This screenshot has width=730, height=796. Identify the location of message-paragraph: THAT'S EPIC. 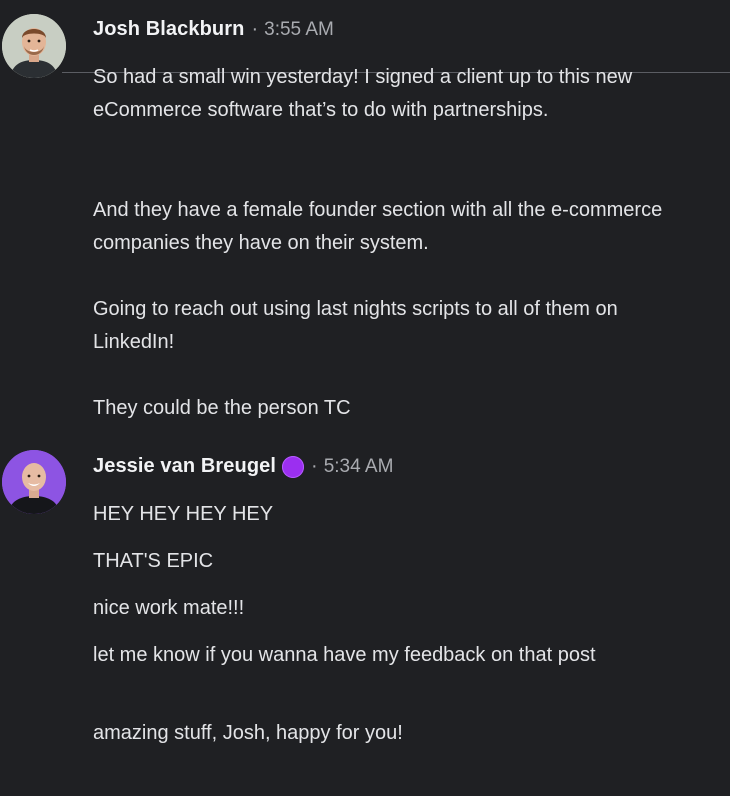
(153, 561).